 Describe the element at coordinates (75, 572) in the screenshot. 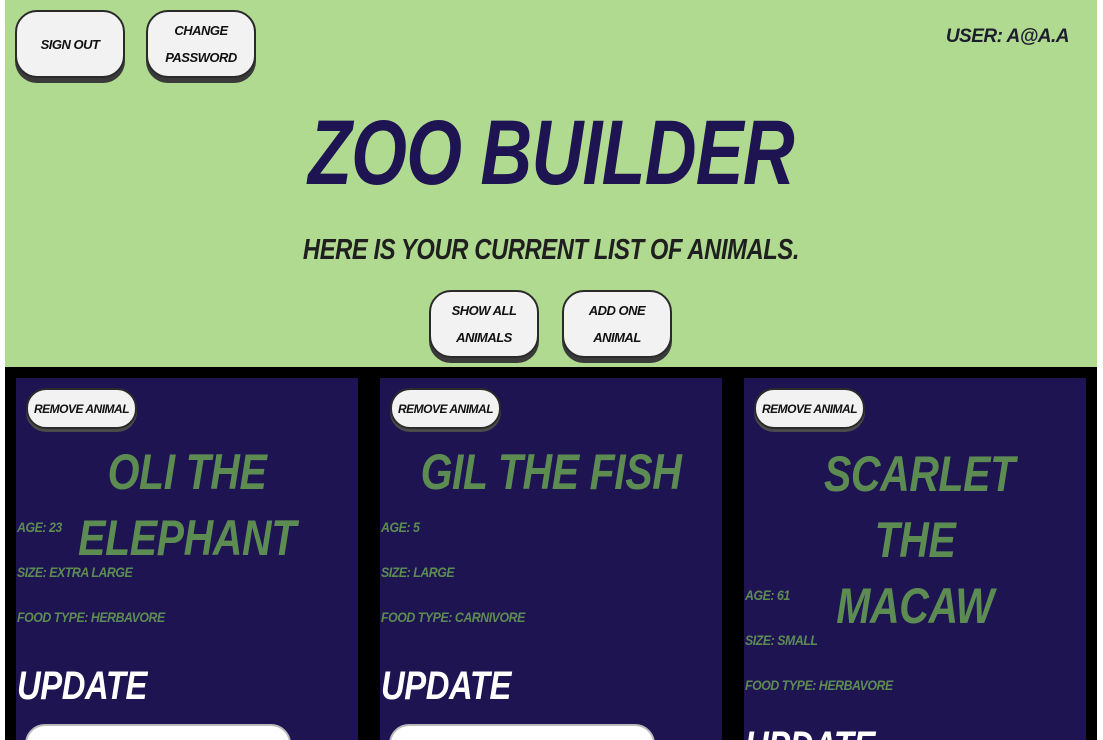

I see `animal-size: Size: Extra Large` at that location.